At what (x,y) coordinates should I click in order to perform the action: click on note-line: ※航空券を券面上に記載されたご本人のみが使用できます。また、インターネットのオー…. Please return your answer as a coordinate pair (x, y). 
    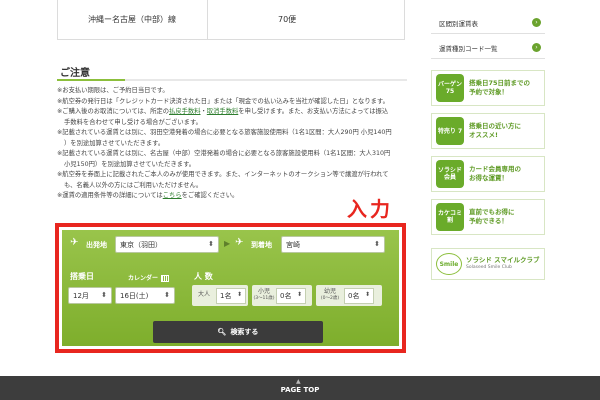
    Looking at the image, I should click on (223, 174).